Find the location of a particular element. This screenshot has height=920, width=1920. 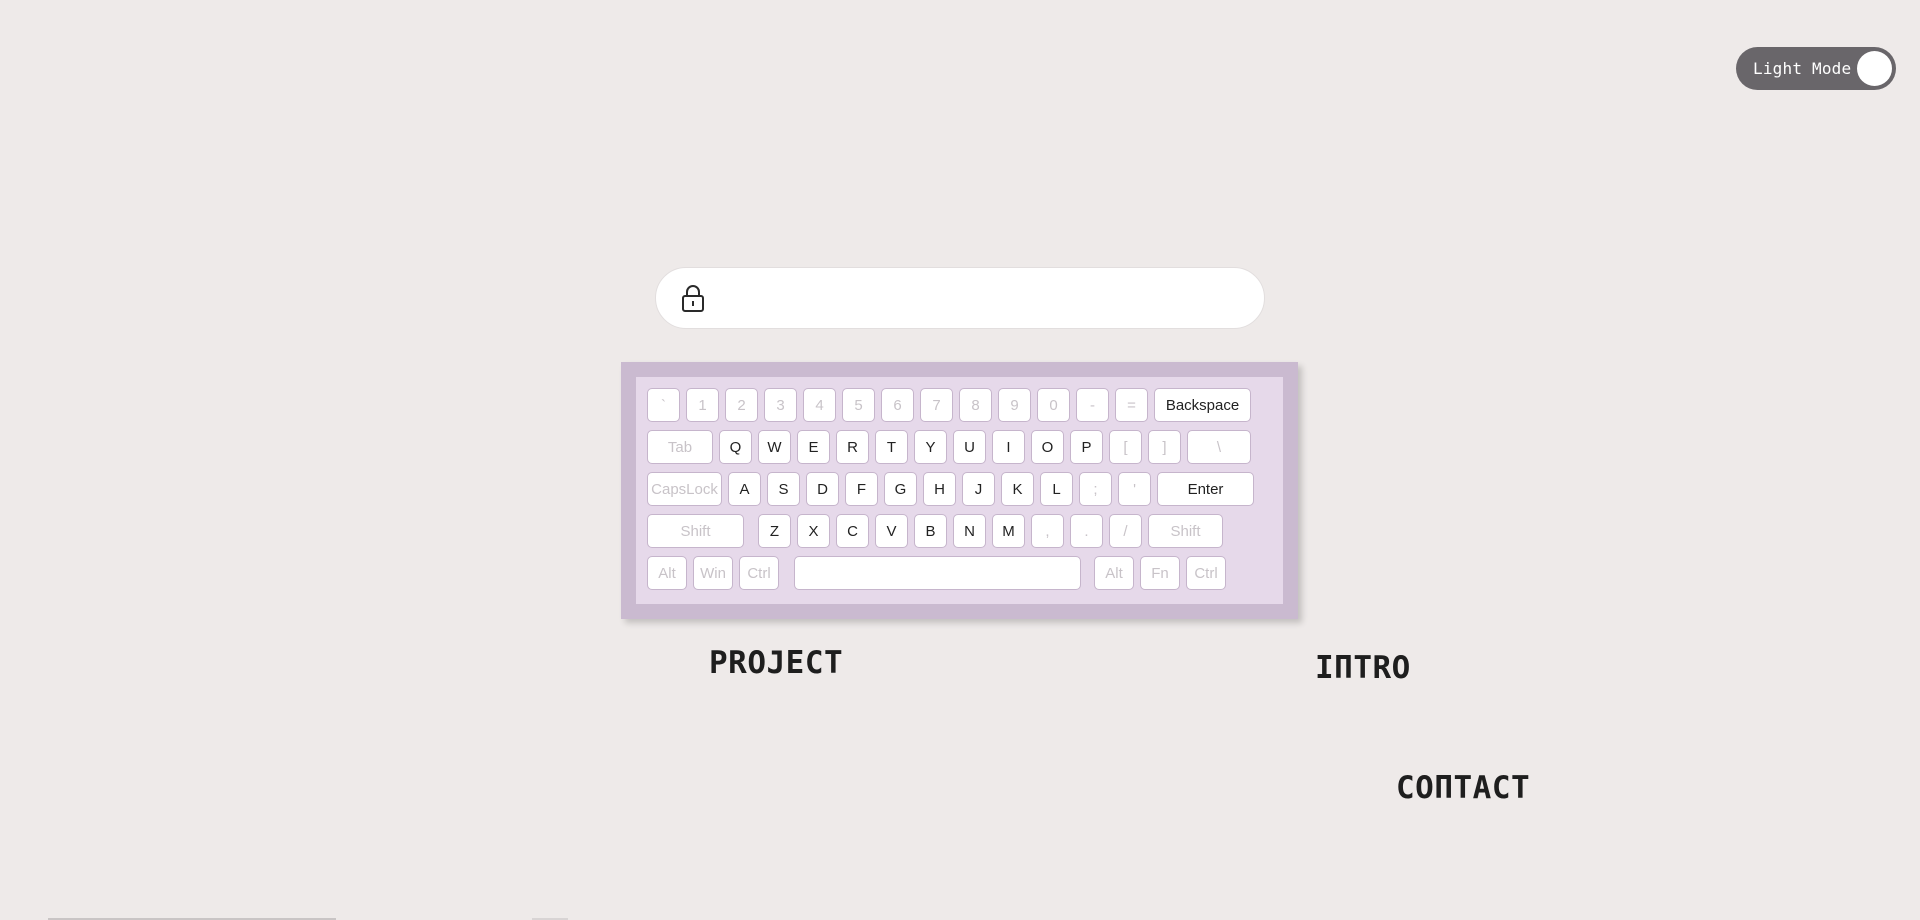

key-g: G is located at coordinates (900, 489).